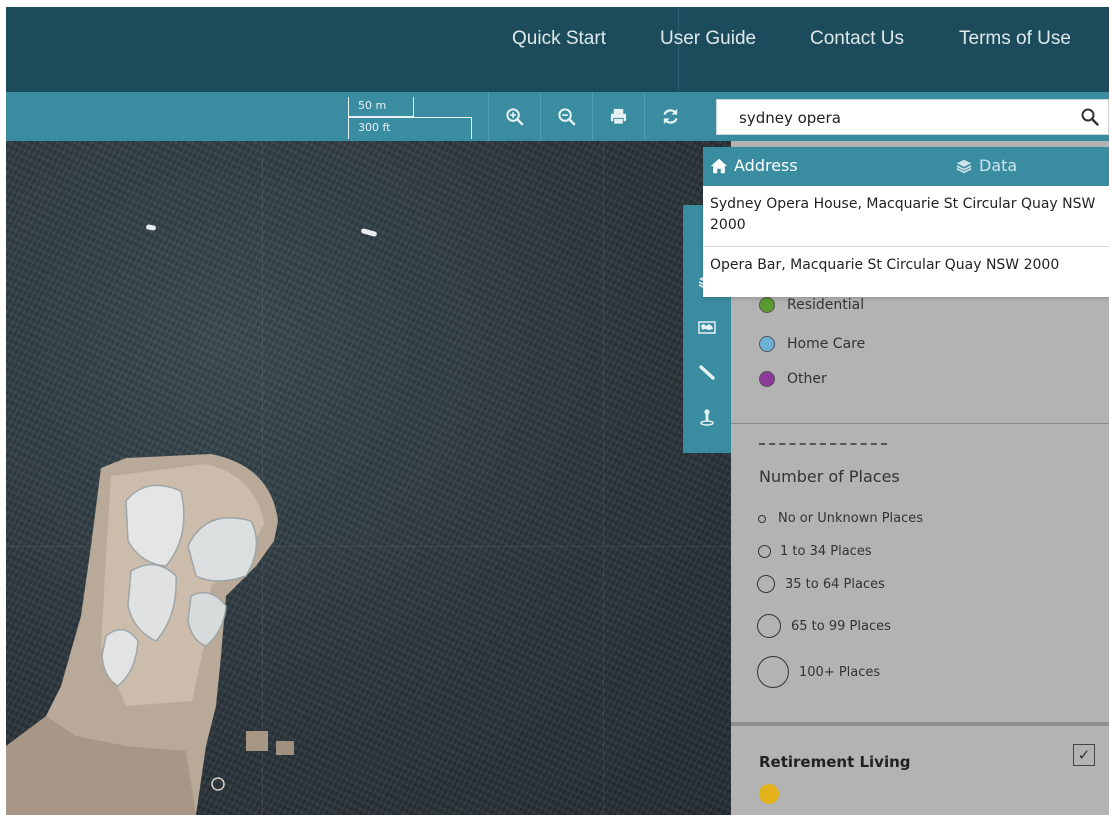 The image size is (1109, 815). I want to click on place-size-label: No or Unknown Places, so click(851, 518).